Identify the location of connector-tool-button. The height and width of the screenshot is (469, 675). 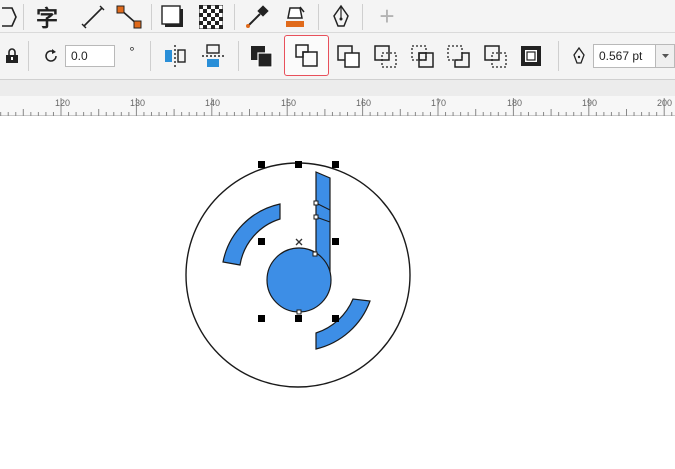
(129, 17).